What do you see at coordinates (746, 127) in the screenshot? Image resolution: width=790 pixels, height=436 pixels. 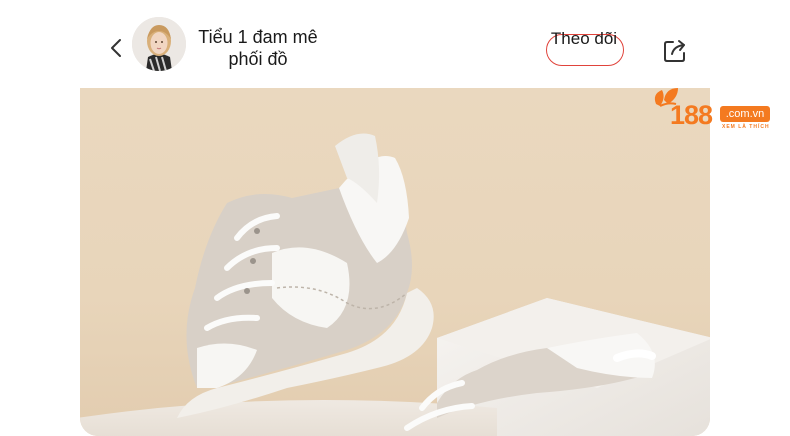 I see `brand-tagline: XEM LÀ THÍCH` at bounding box center [746, 127].